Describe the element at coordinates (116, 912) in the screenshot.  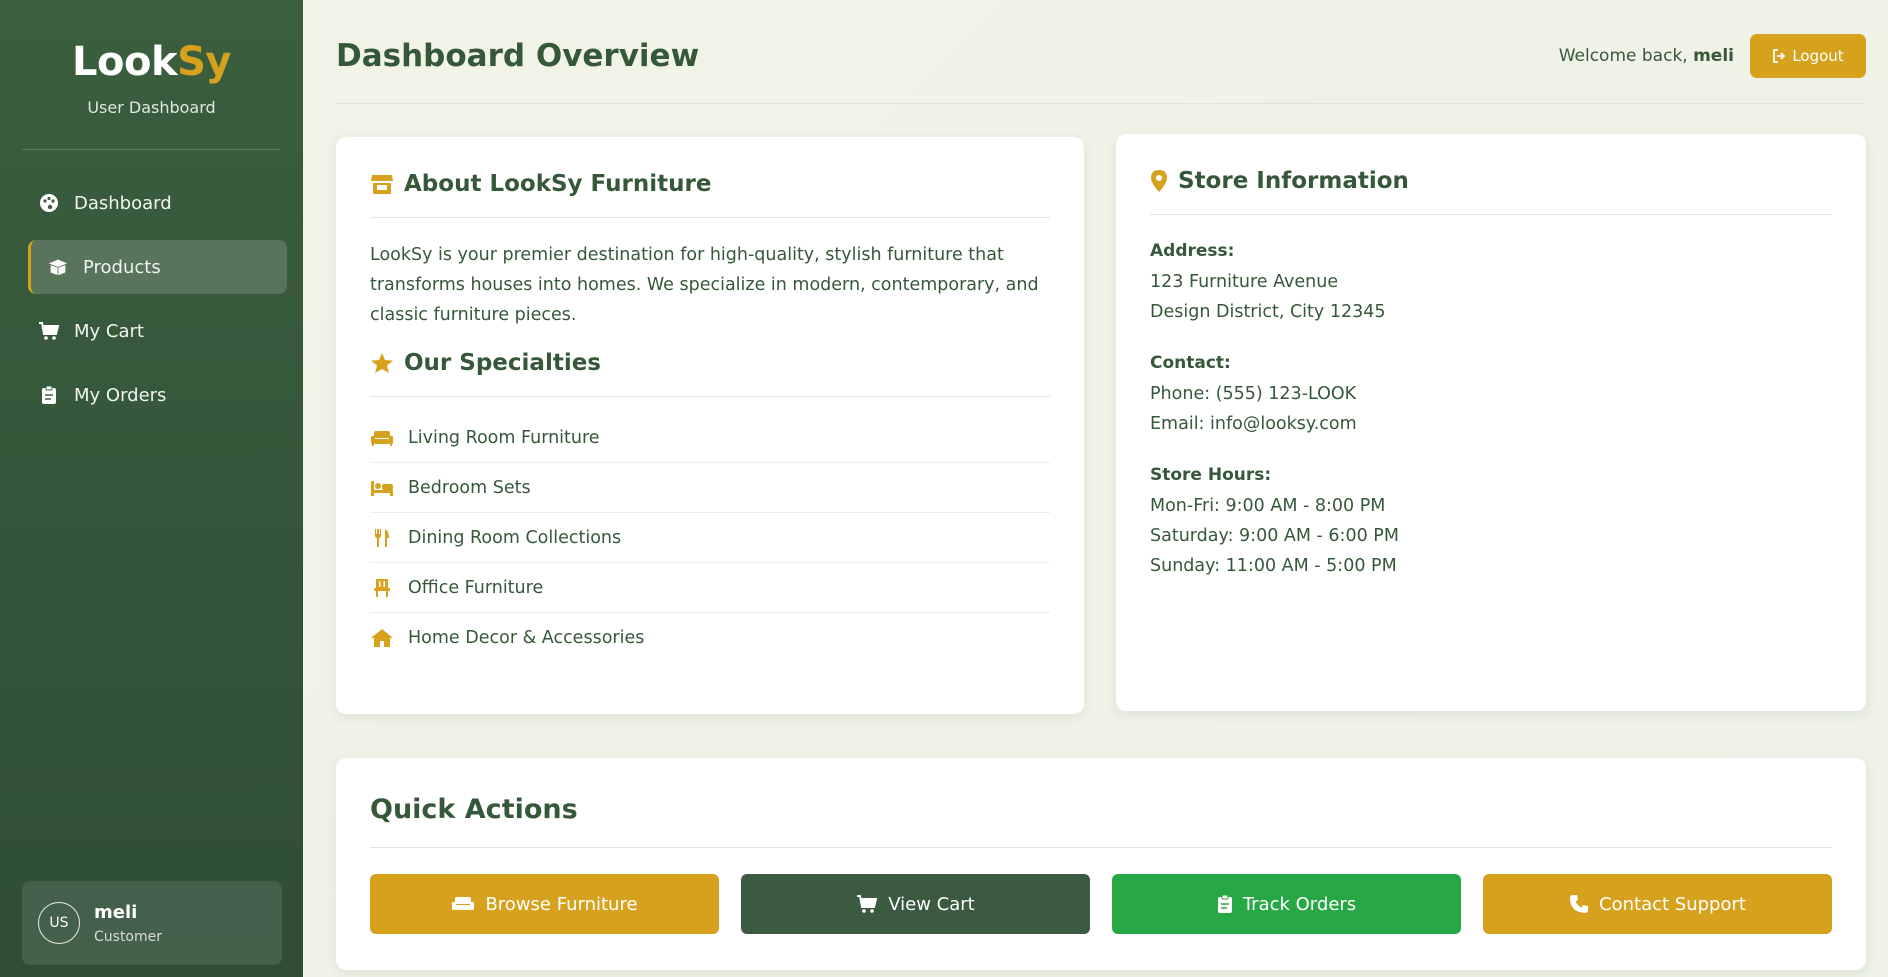
I see `user-name: meli` at that location.